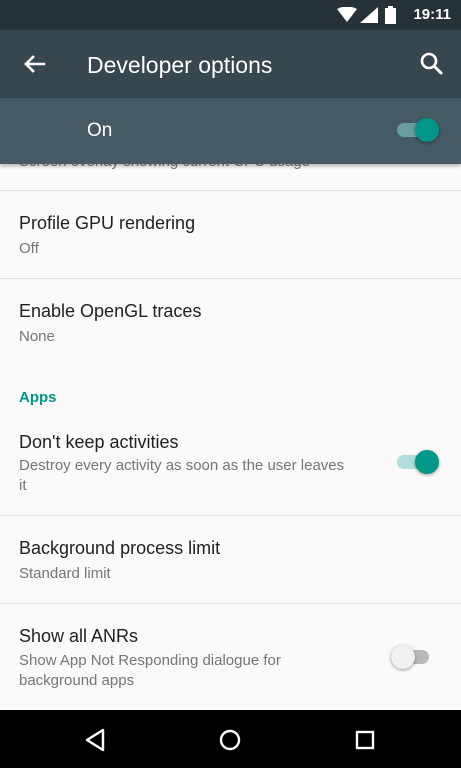 The image size is (461, 768). I want to click on section-header-apps: Apps, so click(38, 397).